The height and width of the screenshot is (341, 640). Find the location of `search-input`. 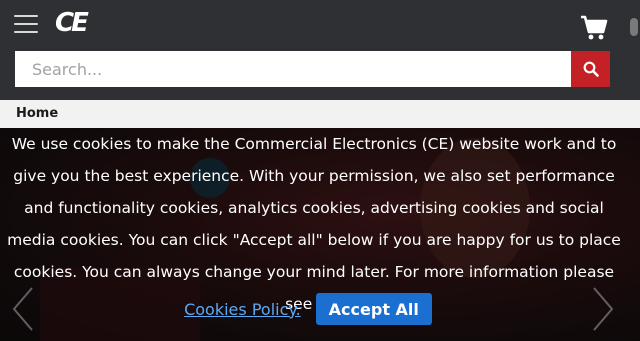

search-input is located at coordinates (293, 69).